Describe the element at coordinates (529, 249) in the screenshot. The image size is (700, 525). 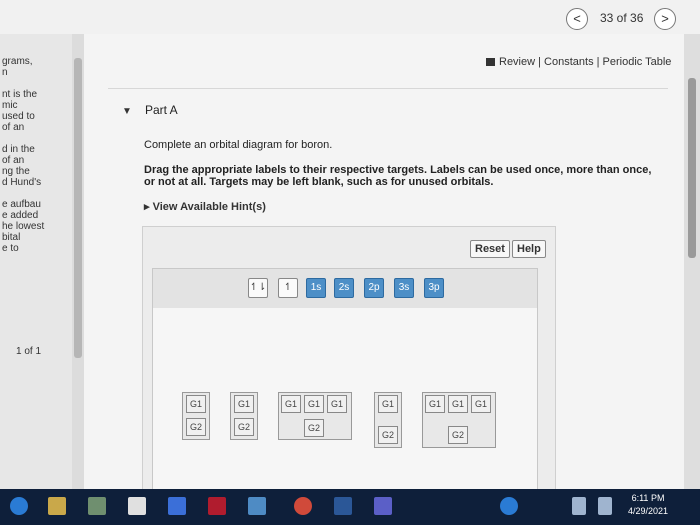
I see `help-button: Help` at that location.